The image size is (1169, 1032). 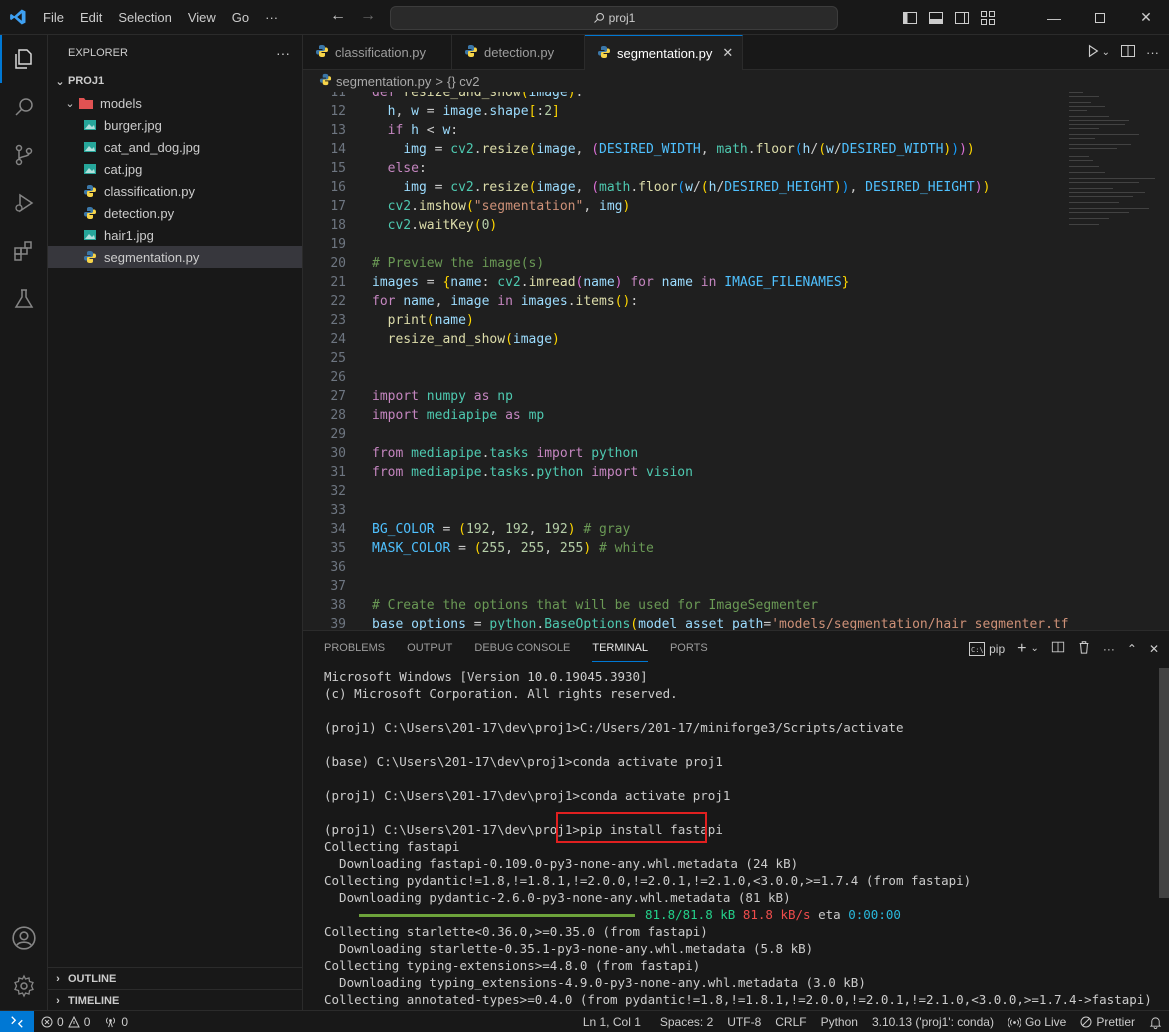 What do you see at coordinates (484, 453) in the screenshot?
I see `code-line: 30 from mediapipe.tasks import python` at bounding box center [484, 453].